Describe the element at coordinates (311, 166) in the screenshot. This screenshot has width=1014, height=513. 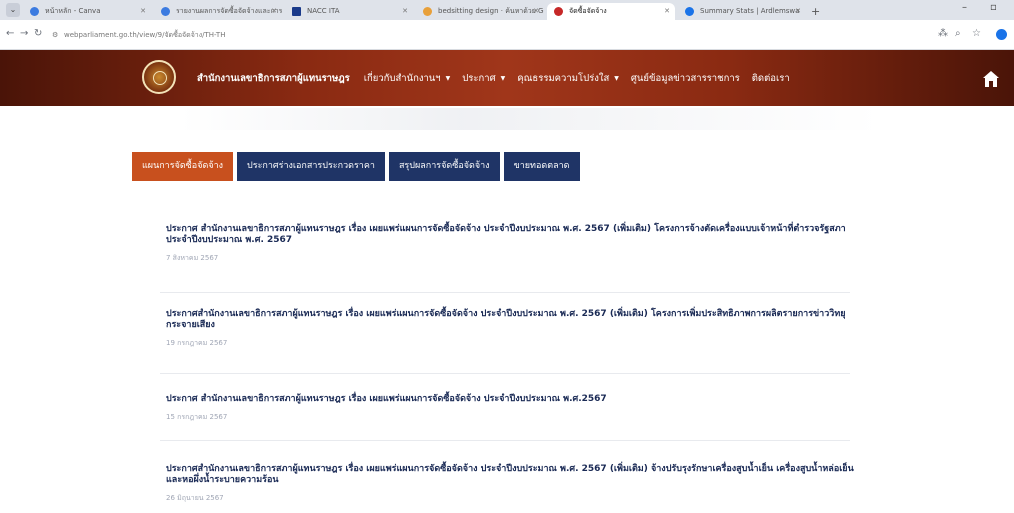
I see `tab-draft-tender: ประกาศร่างเอกสารประกวดราคา` at that location.